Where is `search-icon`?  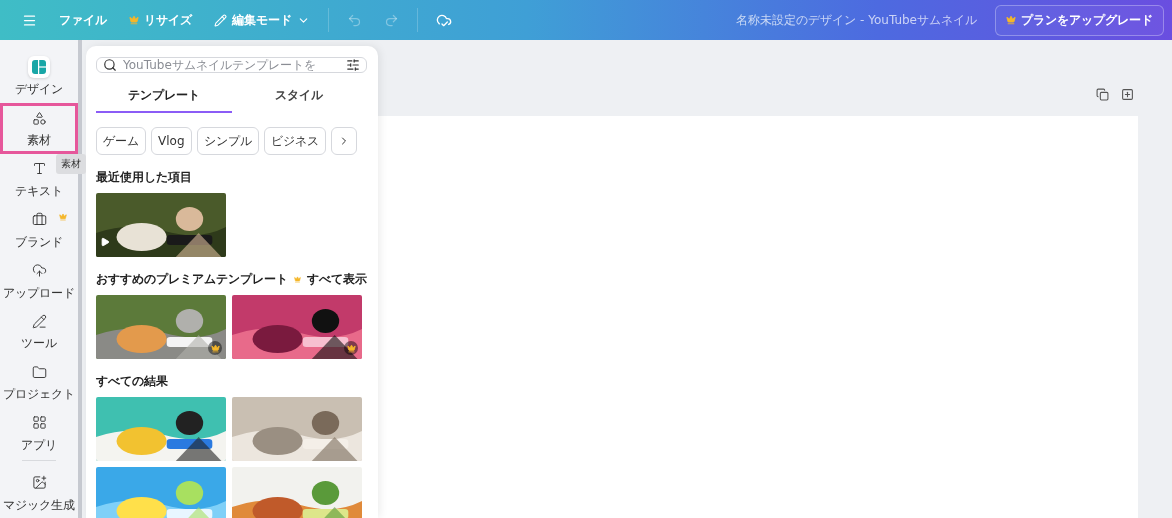
search-icon is located at coordinates (110, 65).